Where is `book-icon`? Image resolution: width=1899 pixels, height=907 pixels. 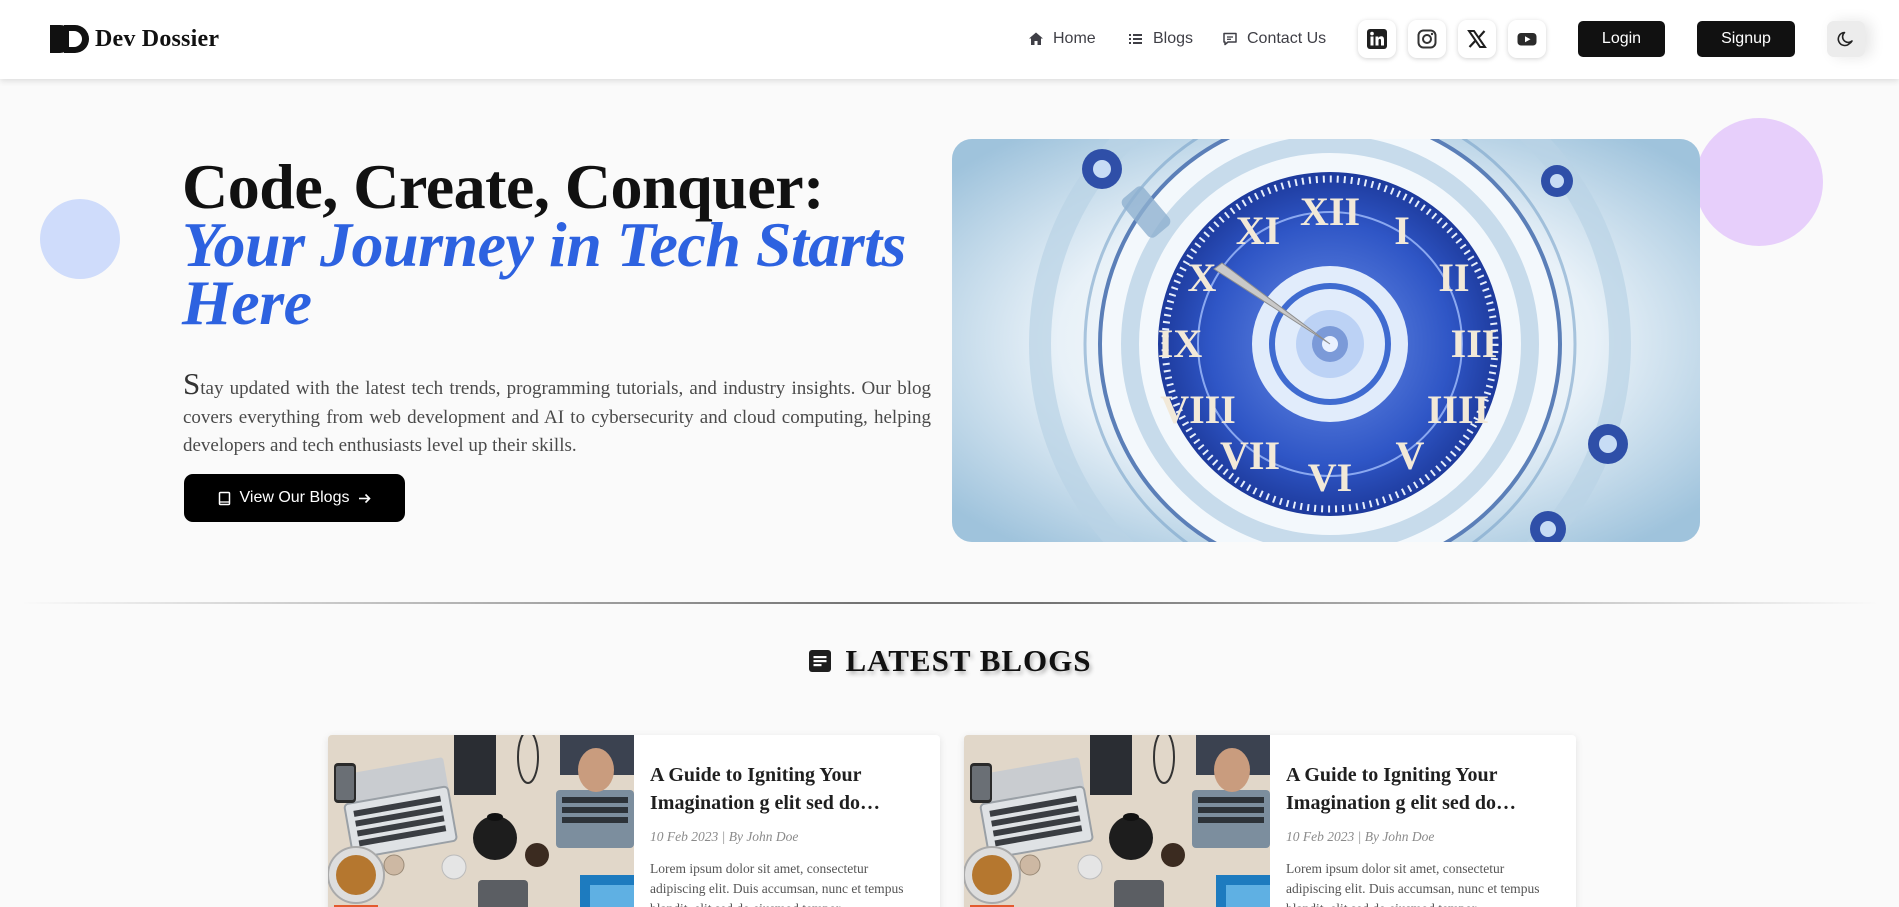
book-icon is located at coordinates (224, 498).